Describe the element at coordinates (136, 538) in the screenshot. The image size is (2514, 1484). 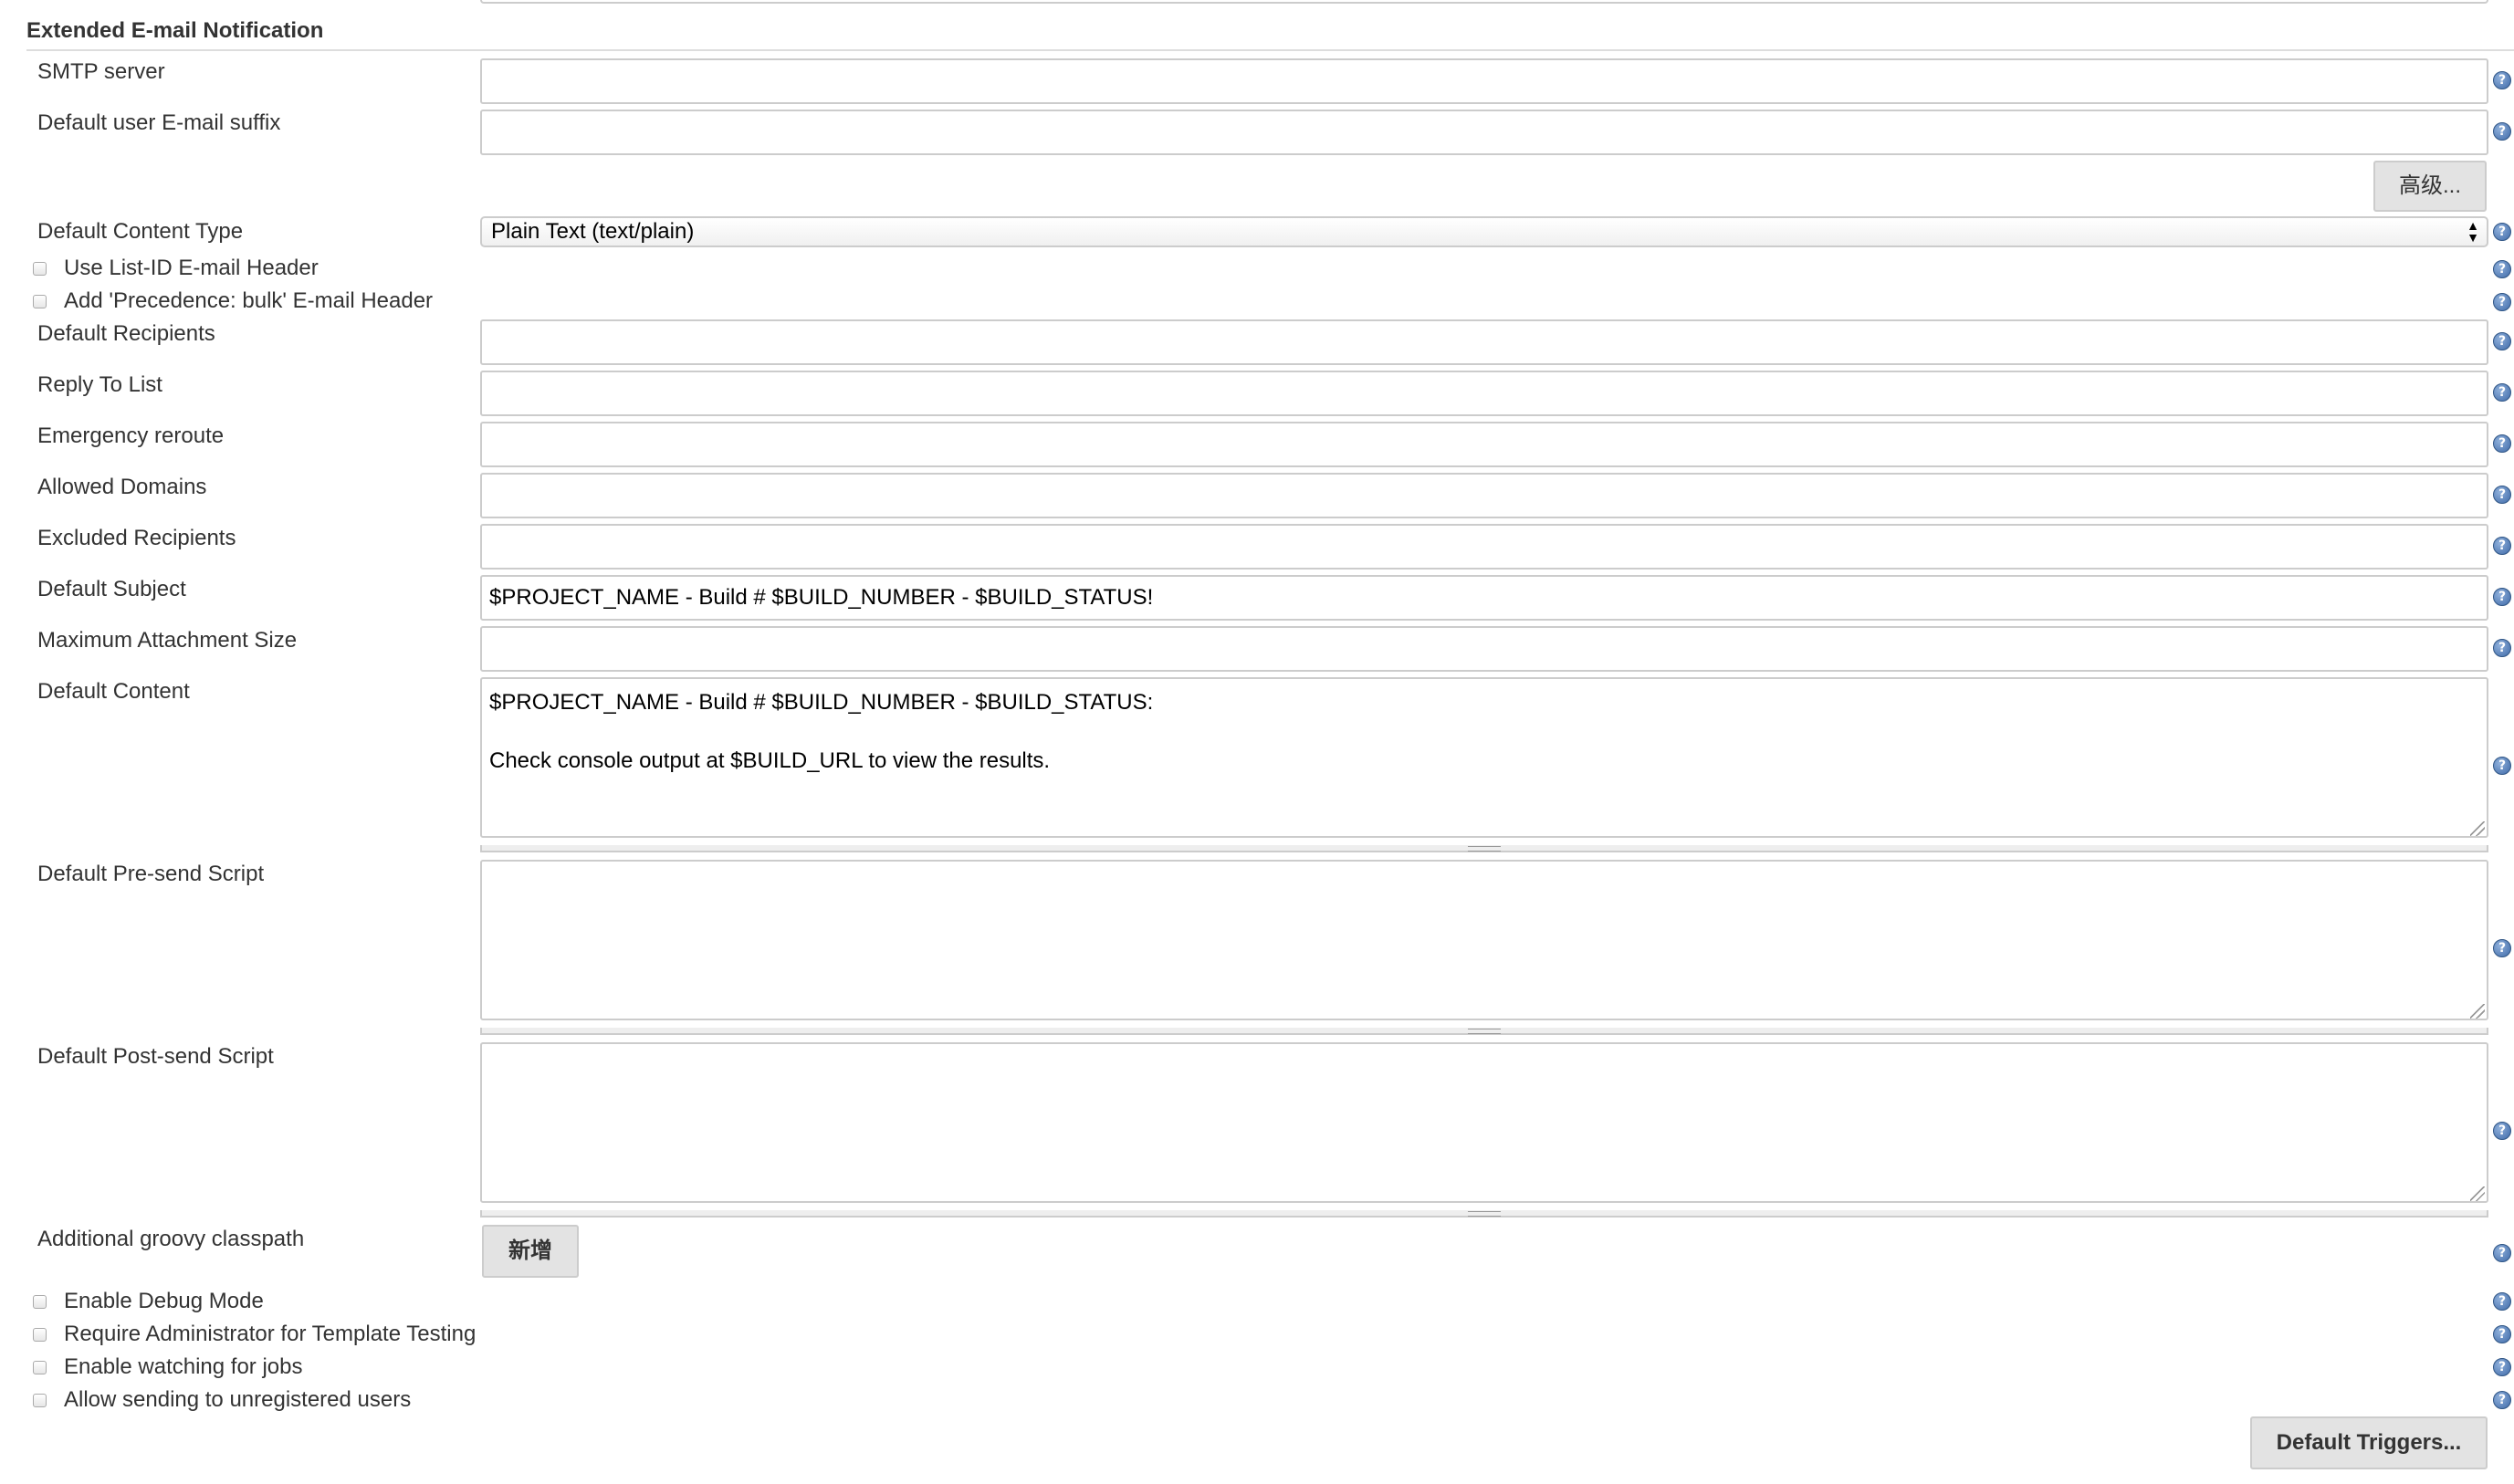
I see `excluded-recipients-label: Excluded Recipients` at that location.